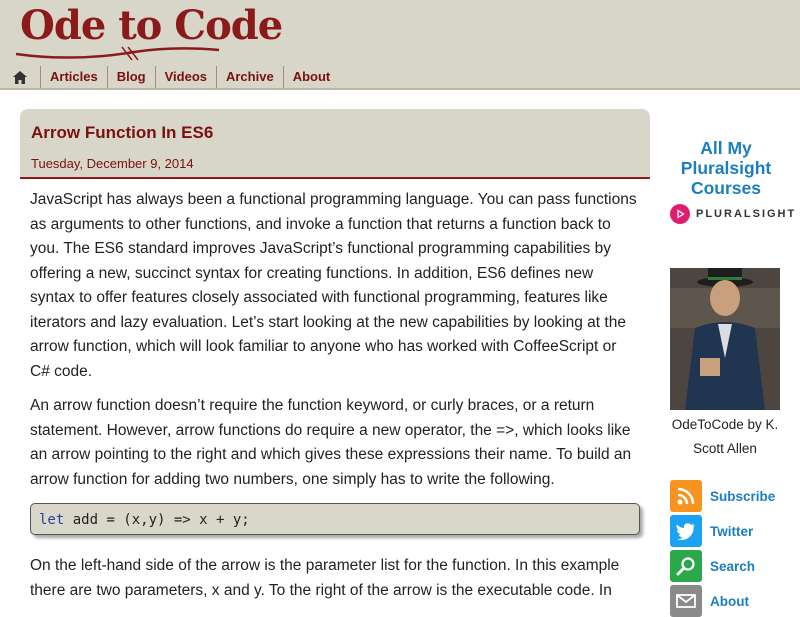 This screenshot has width=800, height=617. Describe the element at coordinates (729, 601) in the screenshot. I see `about-label: About` at that location.